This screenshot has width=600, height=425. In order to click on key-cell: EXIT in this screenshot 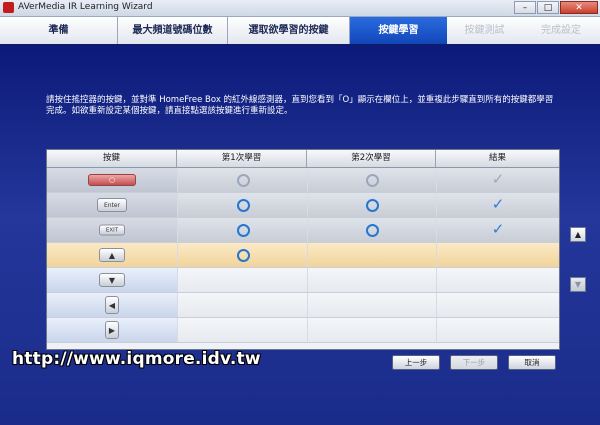, I will do `click(112, 230)`.